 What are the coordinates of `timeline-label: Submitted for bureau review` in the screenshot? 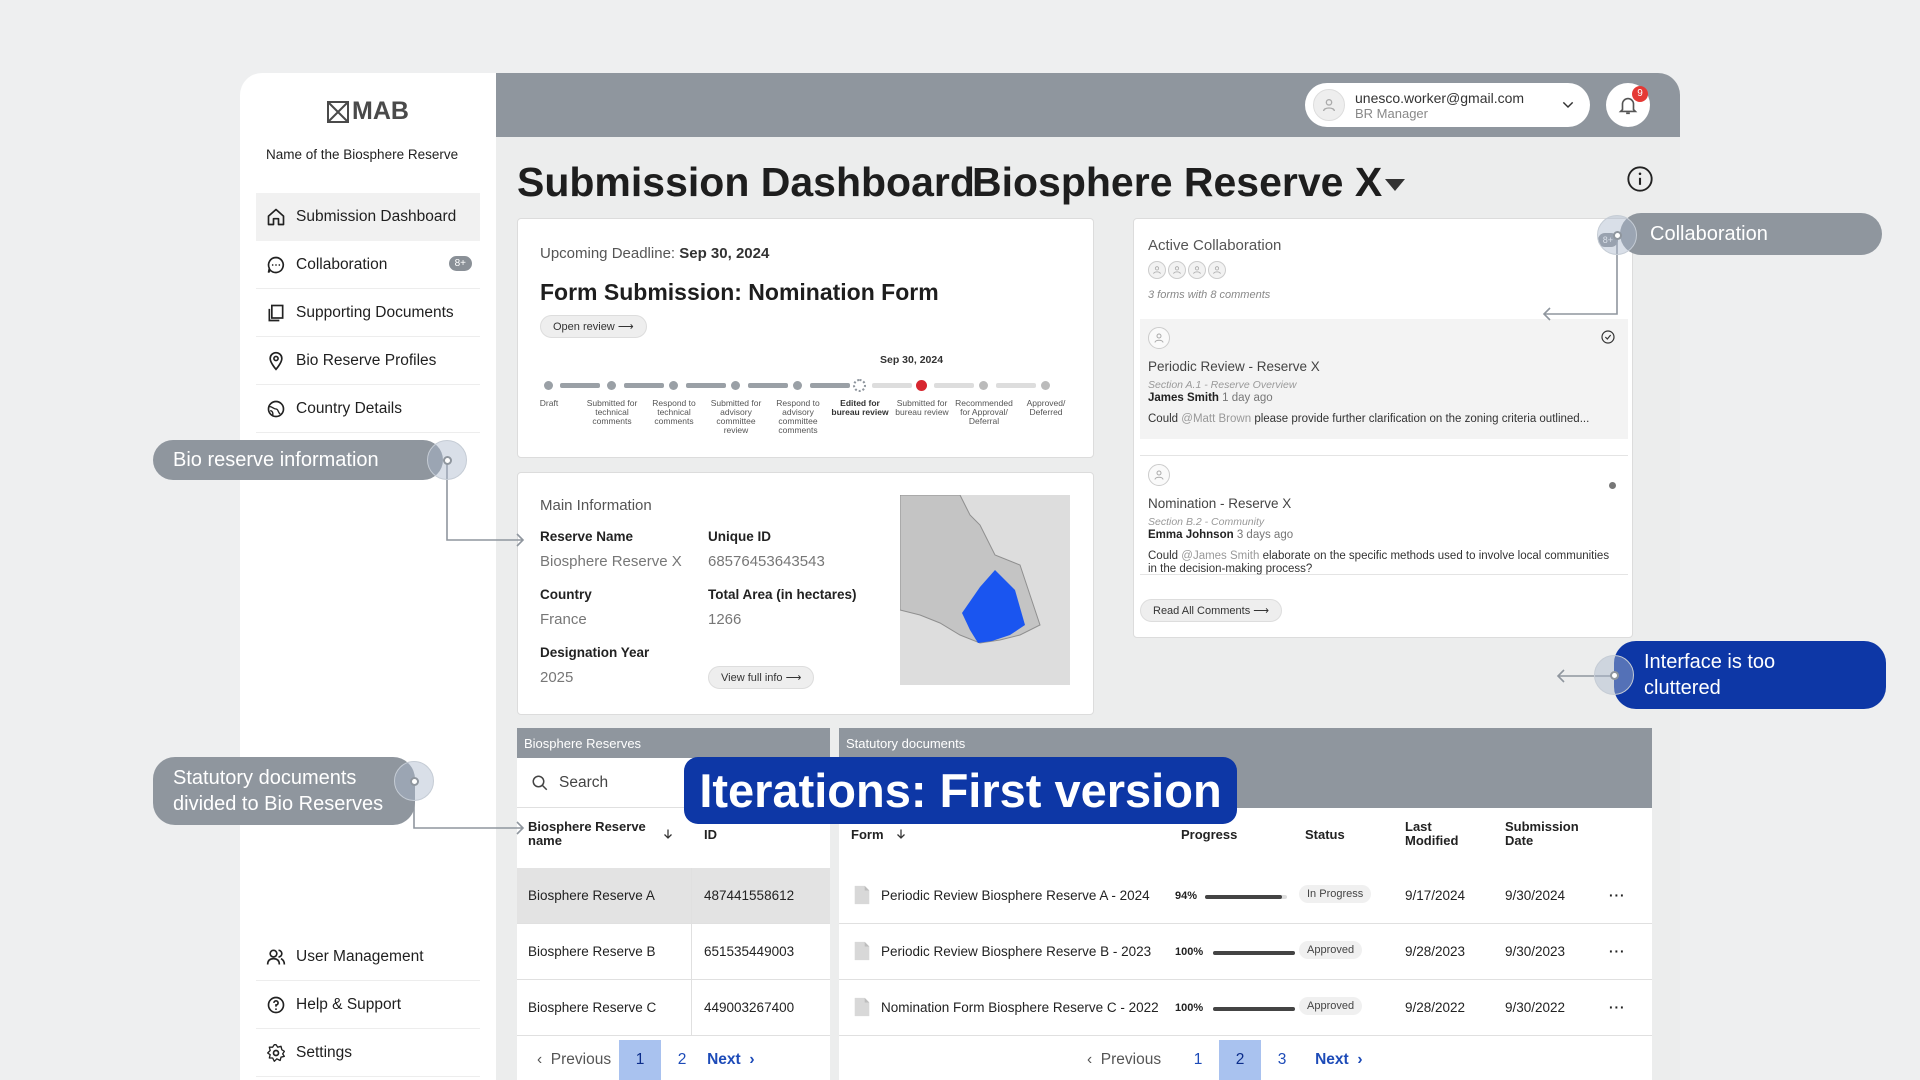 It's located at (922, 407).